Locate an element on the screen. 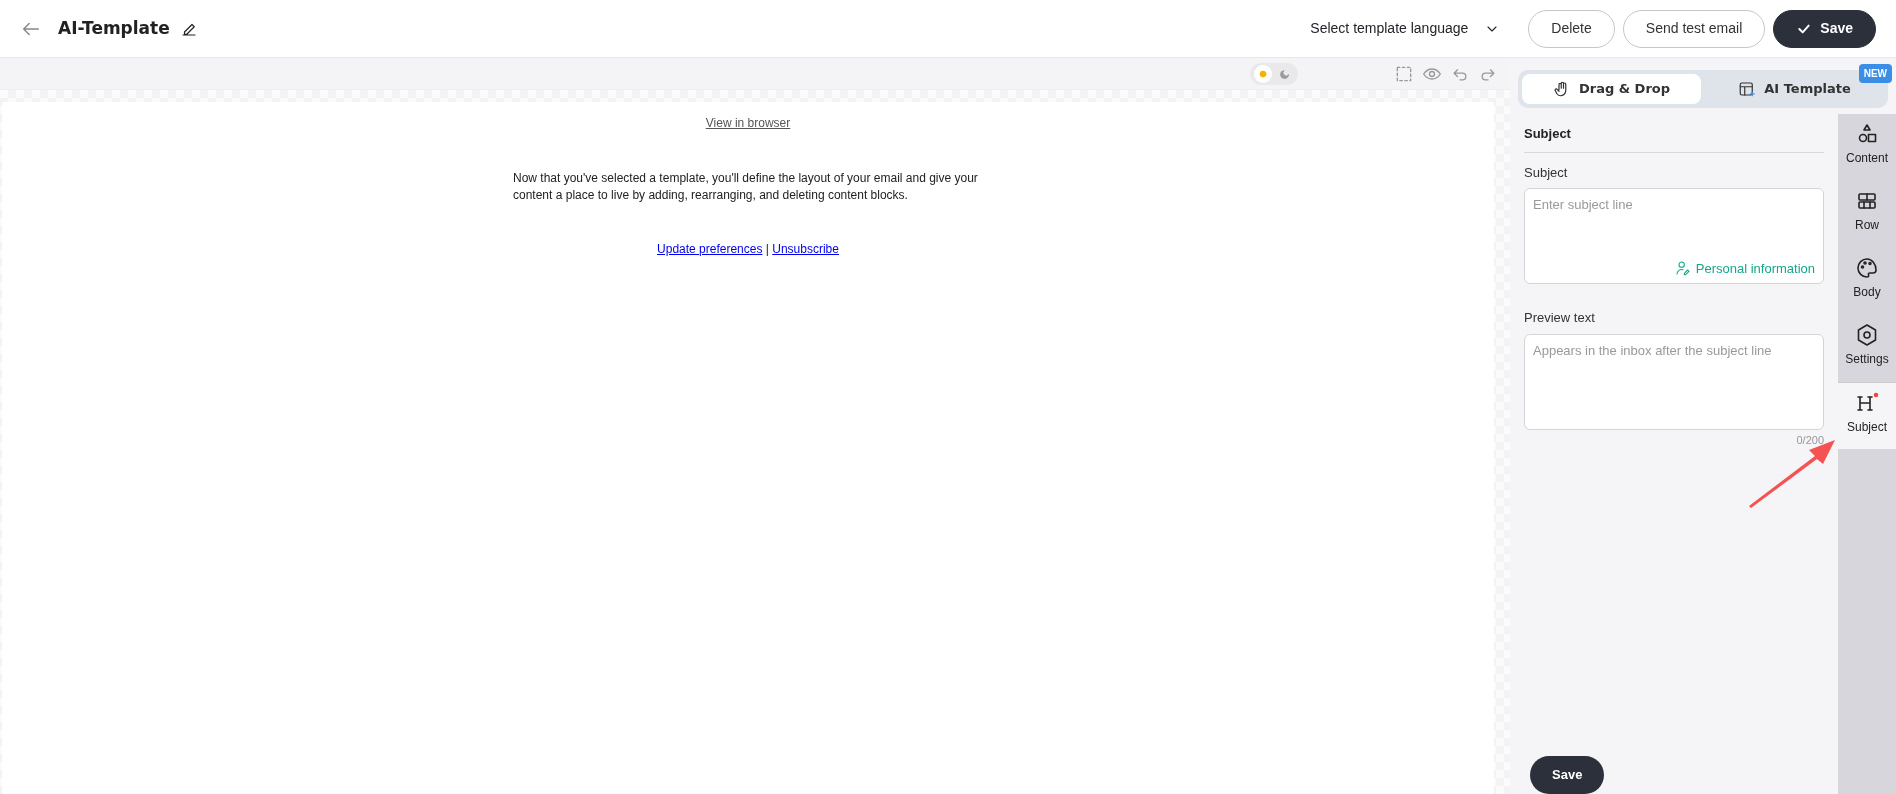 The width and height of the screenshot is (1896, 794). character-counter: 0/200 is located at coordinates (1809, 440).